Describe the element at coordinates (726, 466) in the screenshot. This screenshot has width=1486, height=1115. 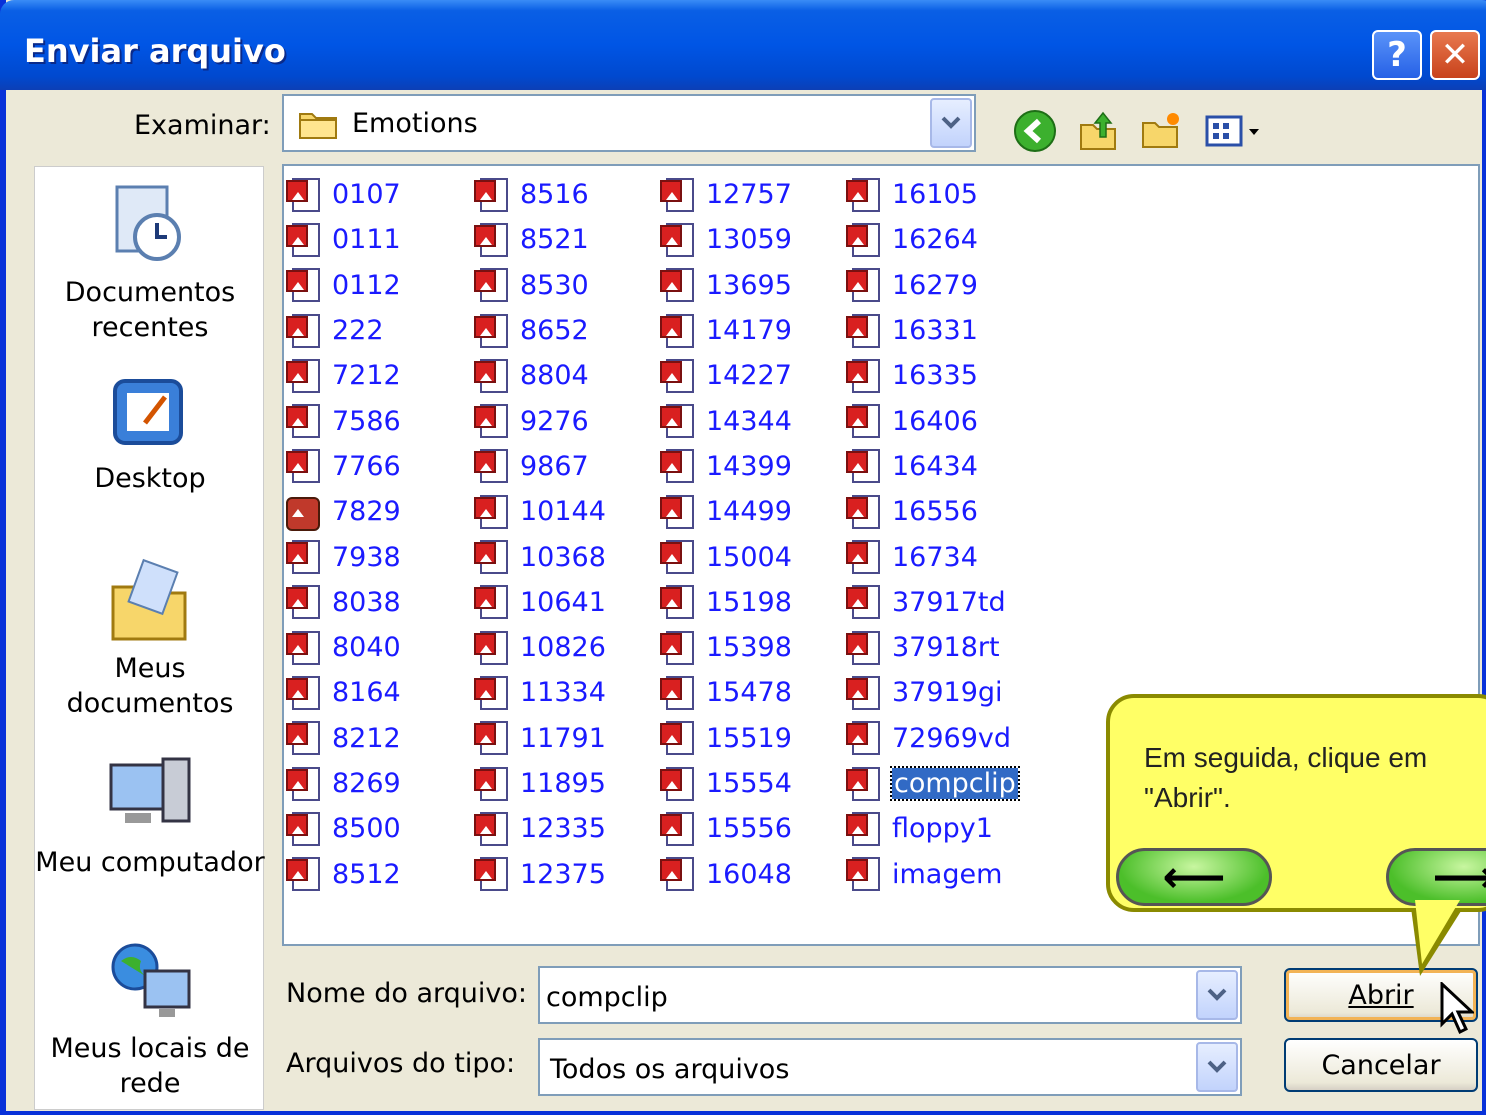
I see `file-item: 14399` at that location.